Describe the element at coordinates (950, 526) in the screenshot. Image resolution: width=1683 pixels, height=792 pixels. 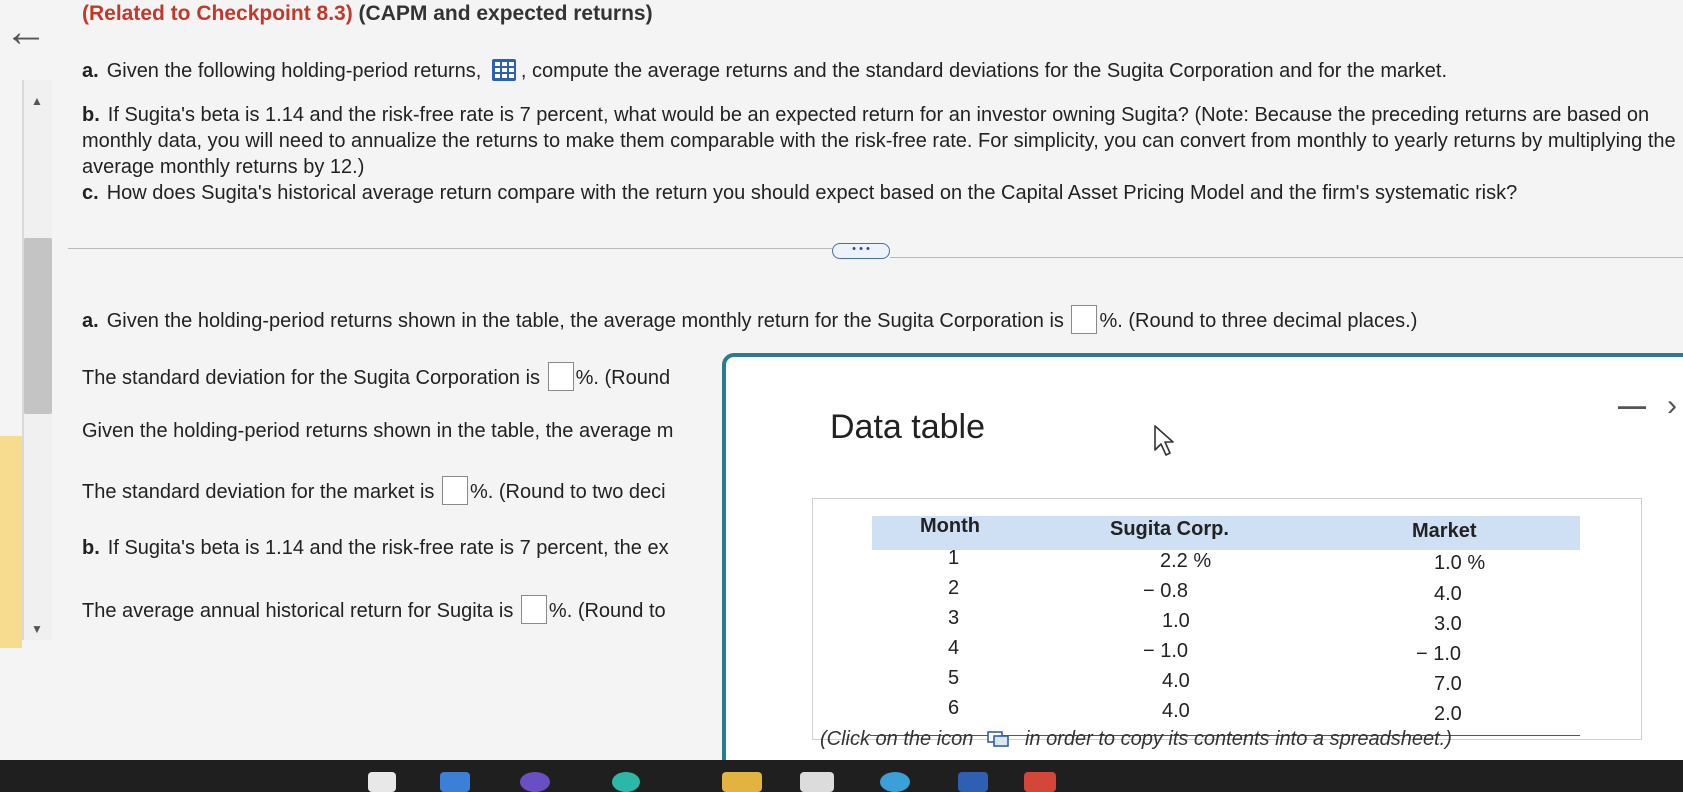
I see `column-header-month: Month` at that location.